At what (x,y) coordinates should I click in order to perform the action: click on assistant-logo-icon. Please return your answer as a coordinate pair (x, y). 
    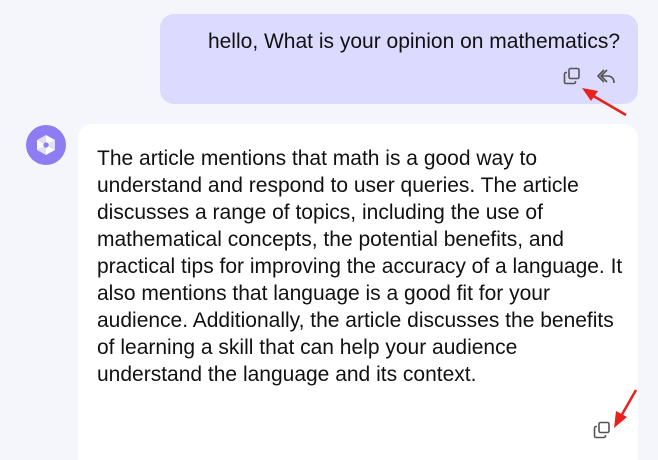
    Looking at the image, I should click on (46, 145).